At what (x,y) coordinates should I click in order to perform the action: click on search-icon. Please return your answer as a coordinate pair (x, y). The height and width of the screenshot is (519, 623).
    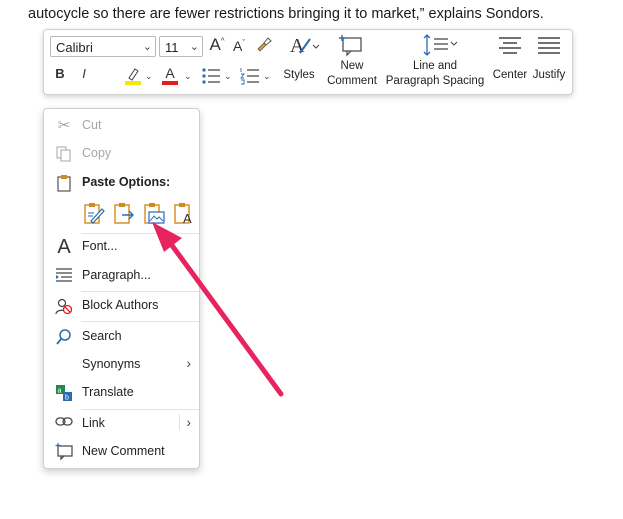
    Looking at the image, I should click on (64, 337).